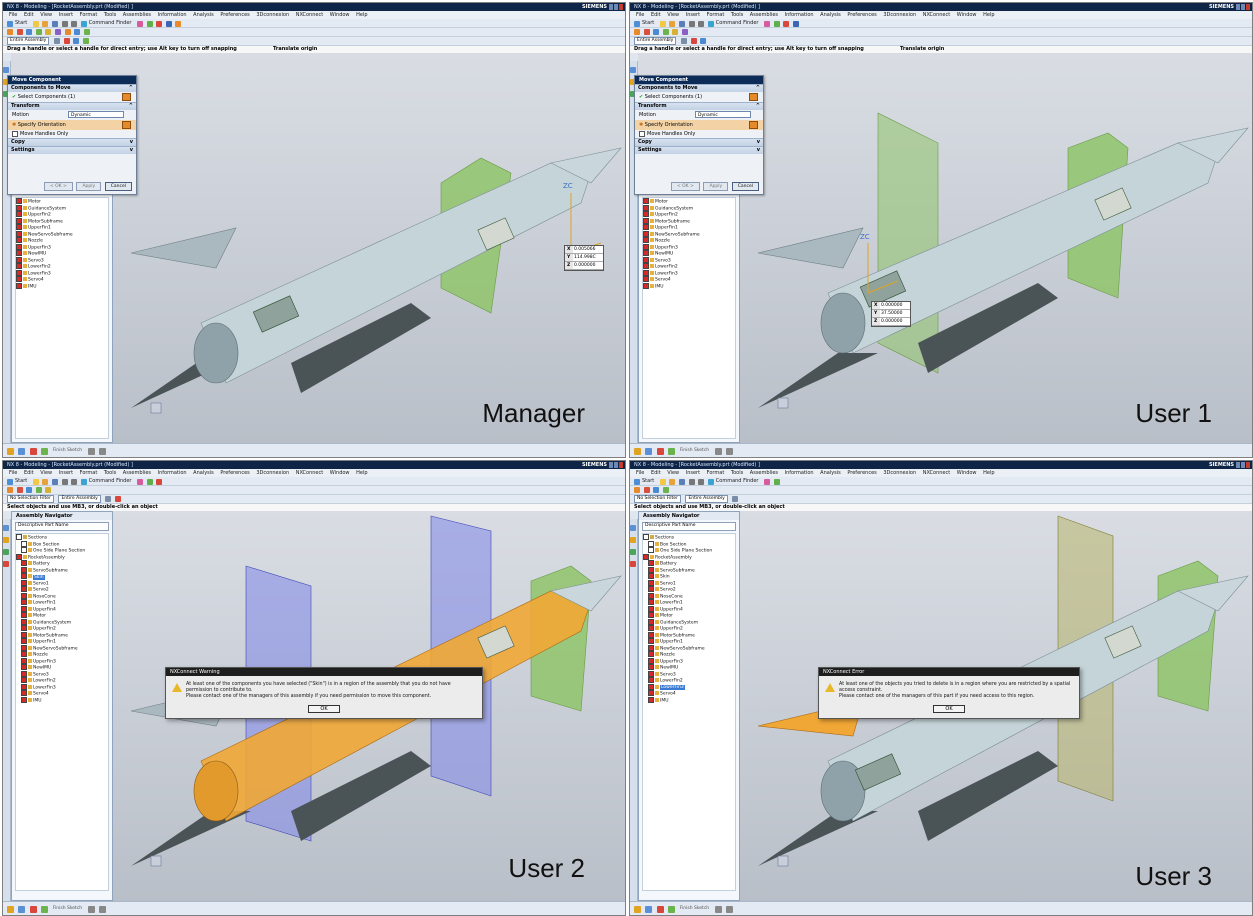  What do you see at coordinates (683, 41) in the screenshot?
I see `filter-icon` at bounding box center [683, 41].